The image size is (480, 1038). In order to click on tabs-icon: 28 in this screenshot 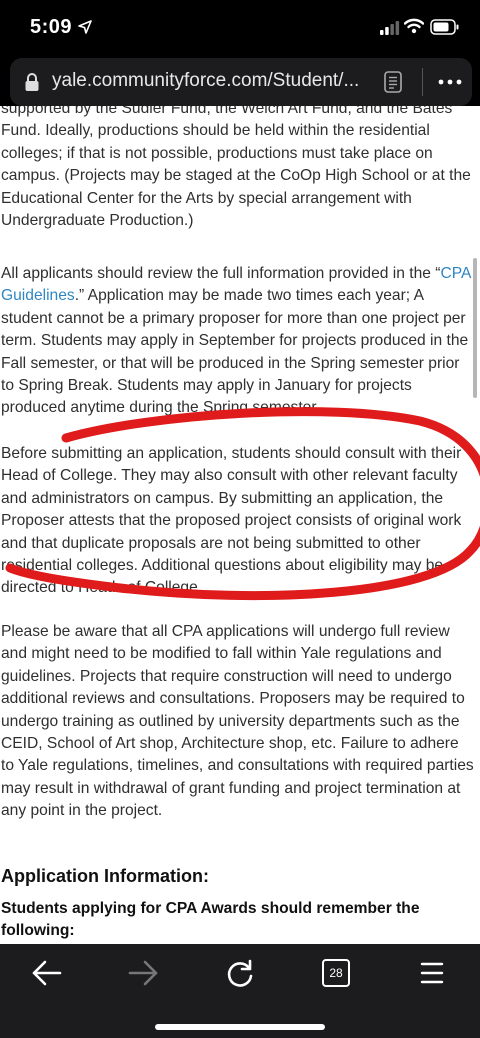, I will do `click(336, 973)`.